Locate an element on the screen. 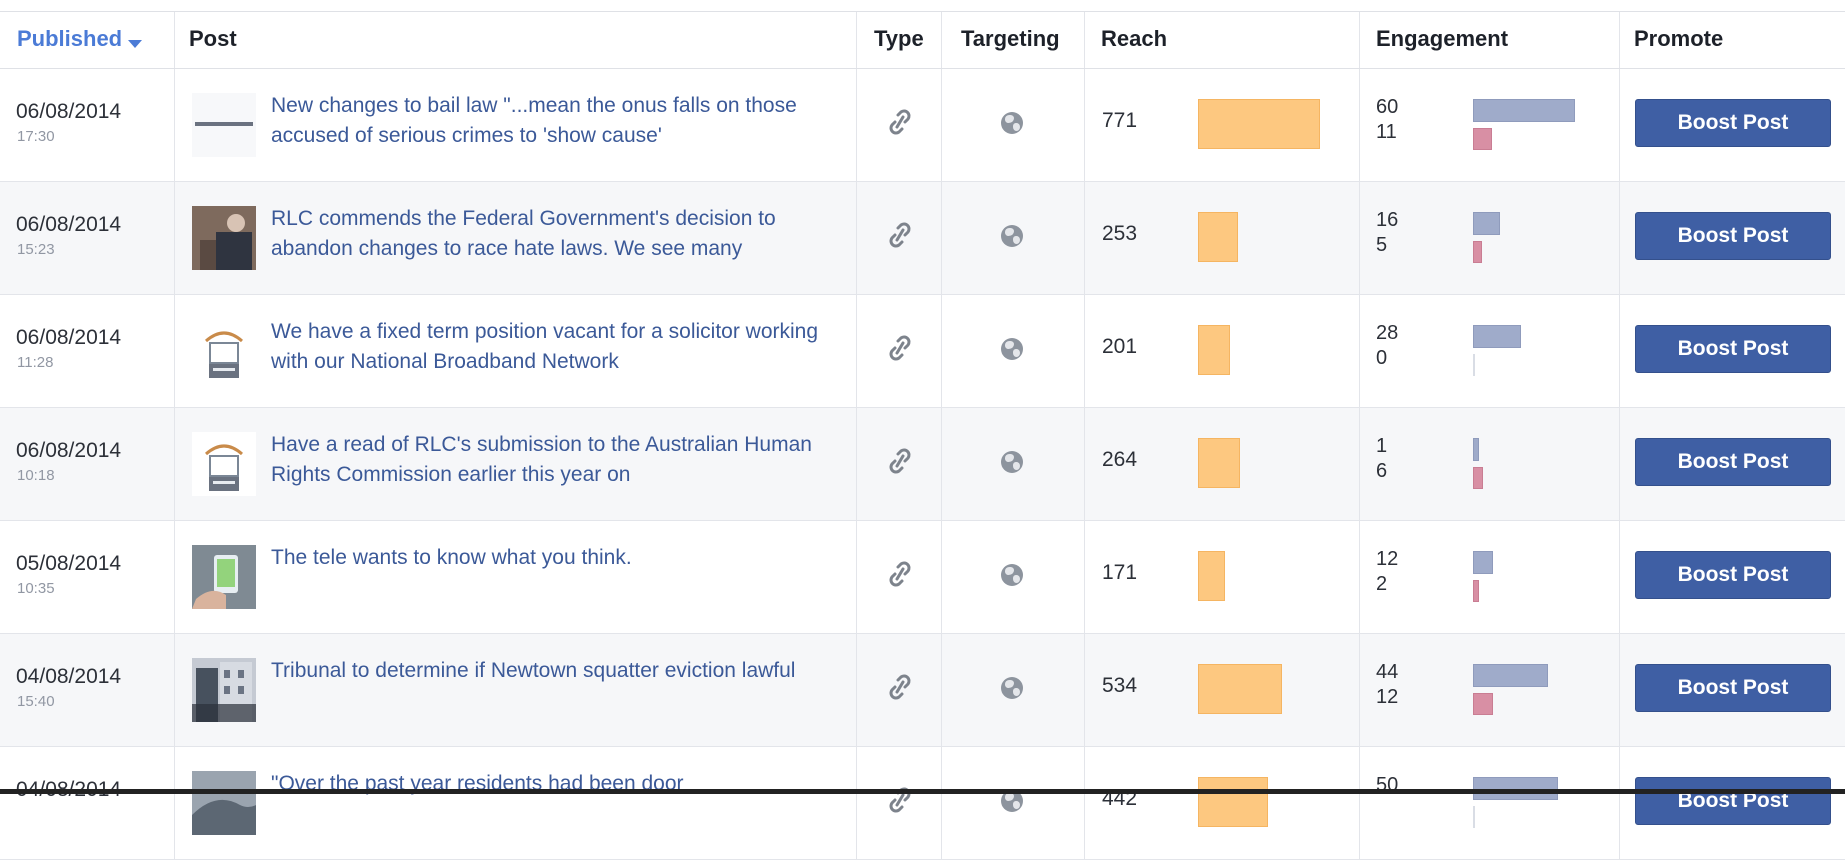  phone-thumbnail is located at coordinates (224, 577).